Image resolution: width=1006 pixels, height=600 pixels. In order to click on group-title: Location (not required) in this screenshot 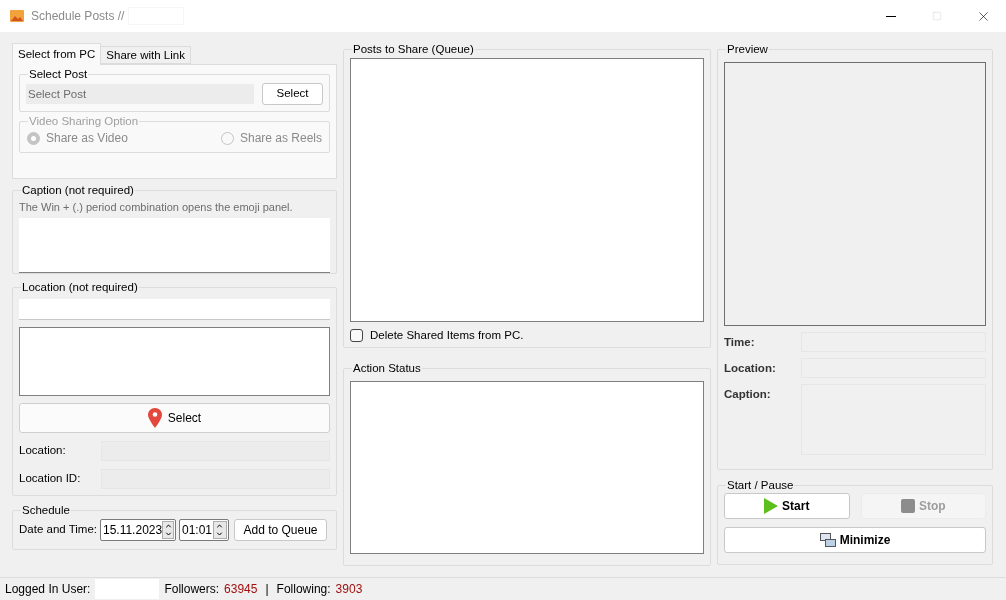, I will do `click(80, 287)`.